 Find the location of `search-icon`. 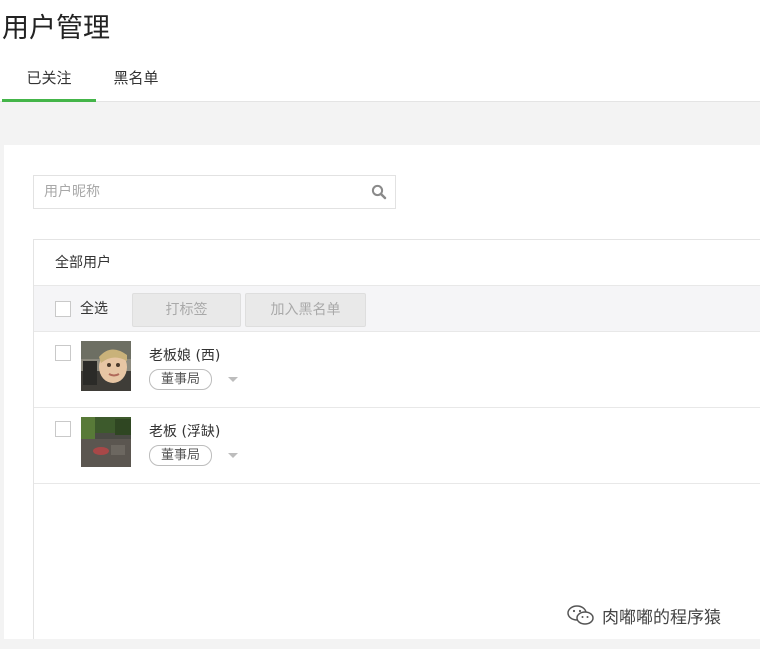

search-icon is located at coordinates (379, 192).